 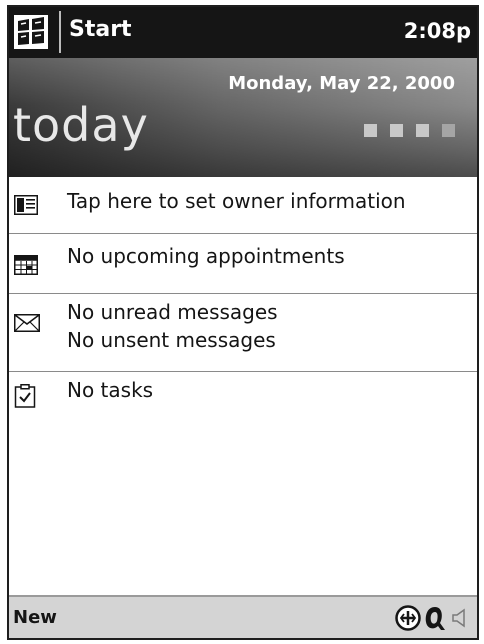 What do you see at coordinates (171, 340) in the screenshot?
I see `unsent-messages-text: No unsent messages` at bounding box center [171, 340].